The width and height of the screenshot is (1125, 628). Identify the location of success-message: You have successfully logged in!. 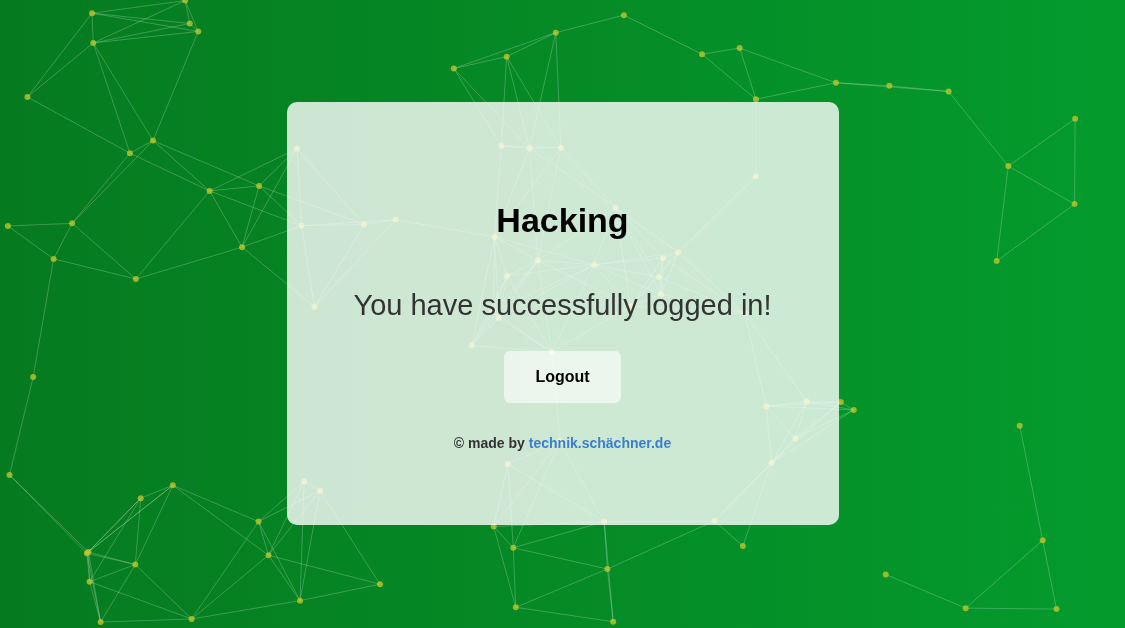
(562, 305).